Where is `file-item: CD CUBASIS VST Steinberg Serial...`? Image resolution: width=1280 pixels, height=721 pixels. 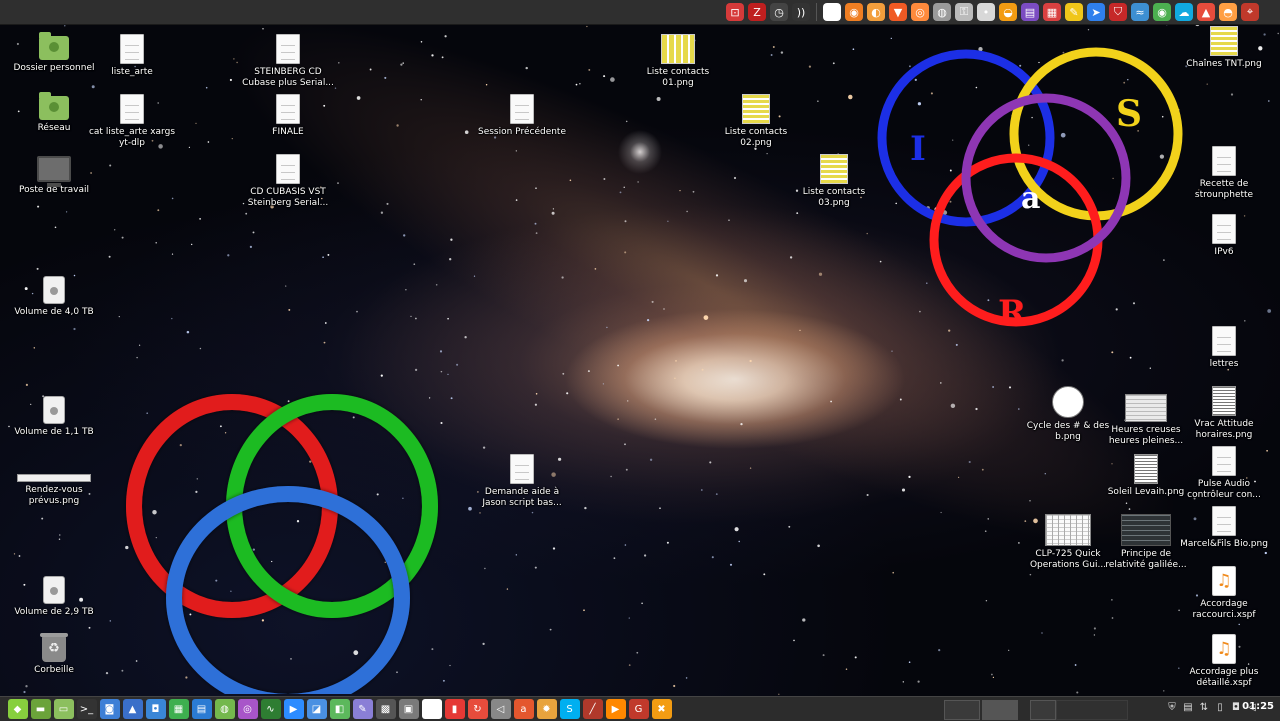
file-item: CD CUBASIS VST Steinberg Serial... is located at coordinates (288, 181).